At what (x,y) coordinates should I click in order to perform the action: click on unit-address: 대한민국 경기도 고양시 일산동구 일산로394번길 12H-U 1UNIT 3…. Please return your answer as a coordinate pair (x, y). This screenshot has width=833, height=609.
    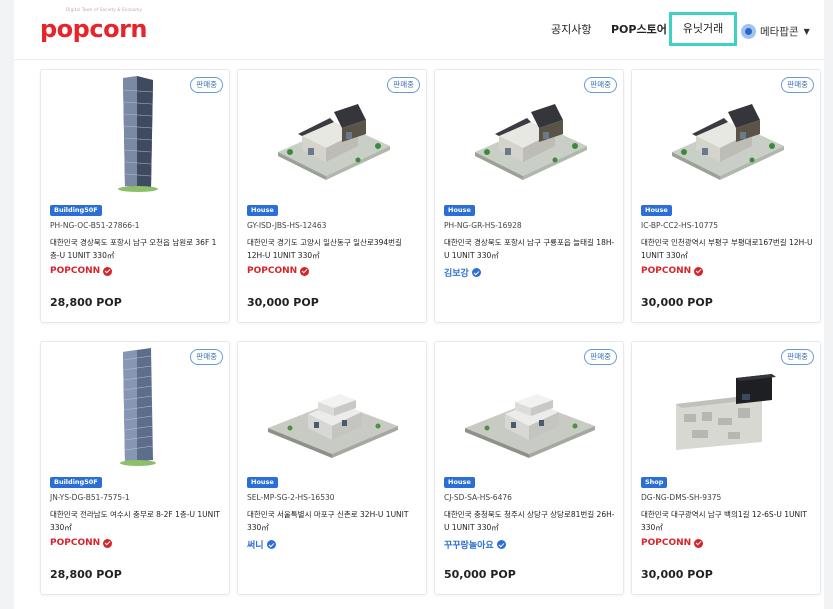
    Looking at the image, I should click on (324, 249).